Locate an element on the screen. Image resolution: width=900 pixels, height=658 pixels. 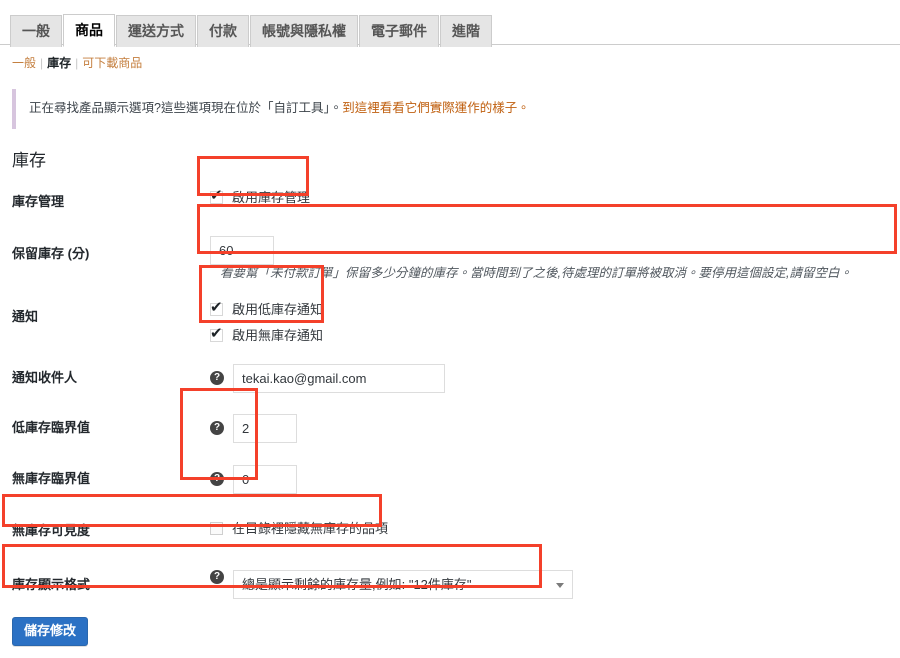
row-manage-stock: 庫存管理 啟用庫存管理 is located at coordinates (456, 202).